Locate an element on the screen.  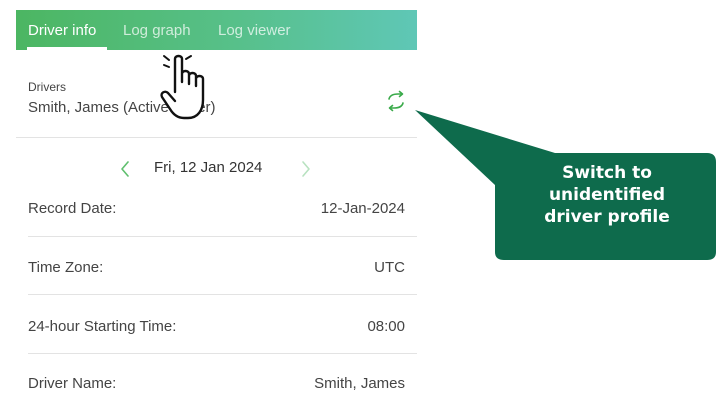
driver-name-label: Driver Name: is located at coordinates (72, 383).